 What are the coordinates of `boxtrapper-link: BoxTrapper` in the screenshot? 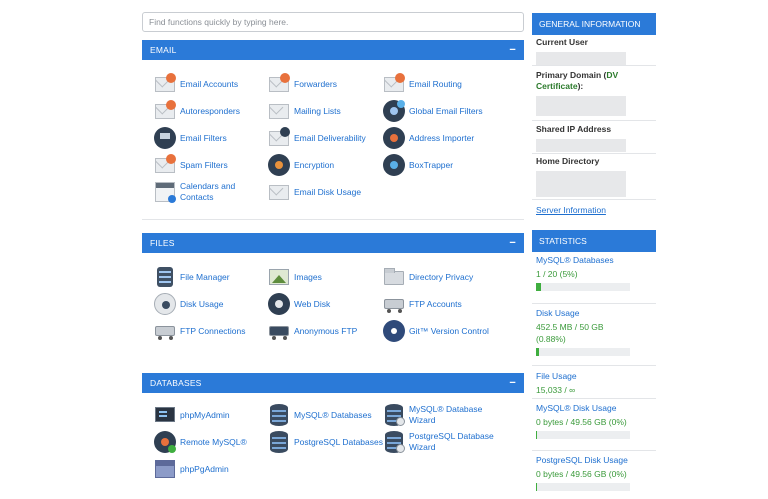 It's located at (418, 165).